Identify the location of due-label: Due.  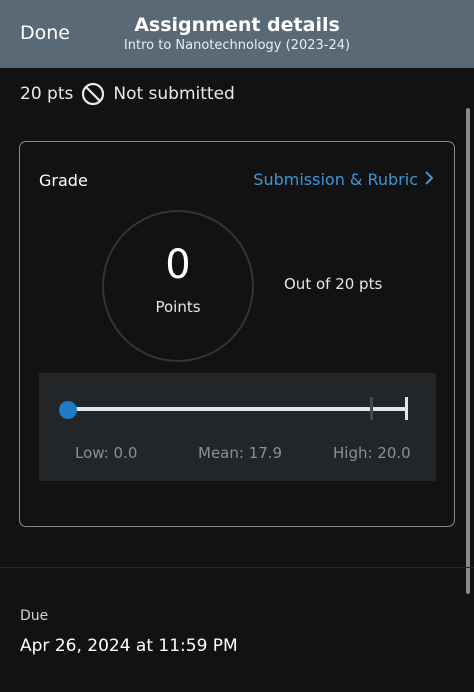
(34, 616).